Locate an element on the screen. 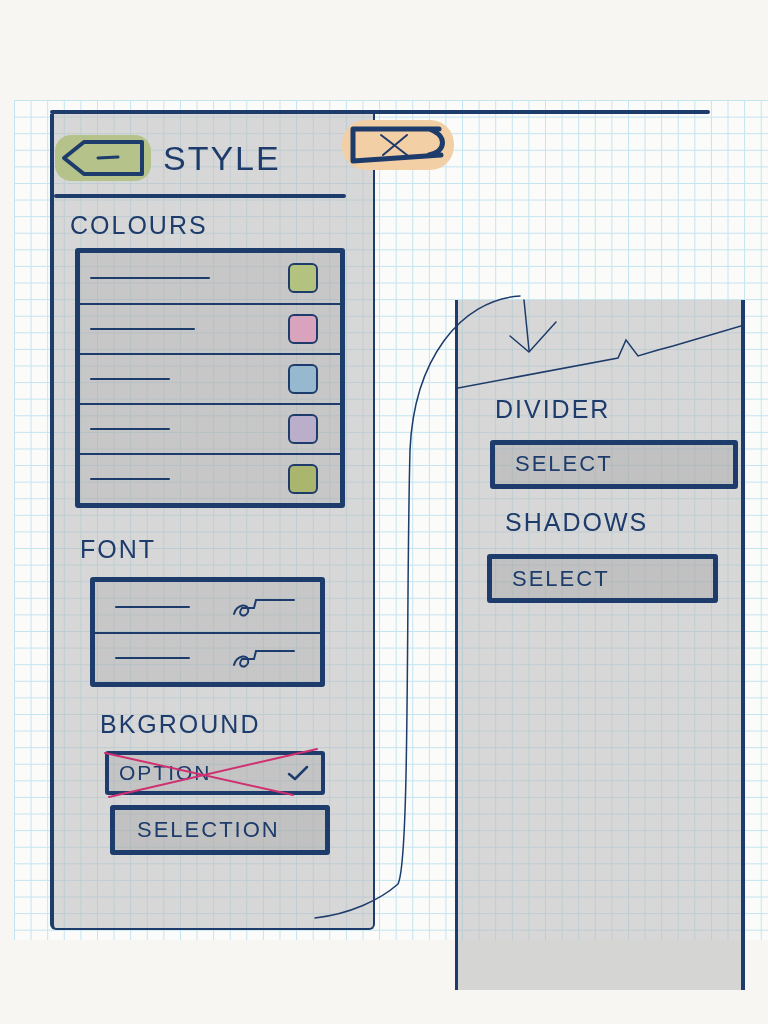  section-label: BKGROUND is located at coordinates (180, 725).